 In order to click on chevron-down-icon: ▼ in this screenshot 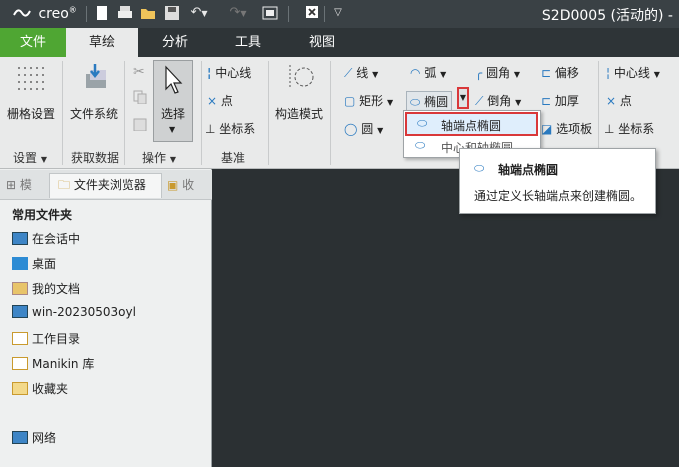, I will do `click(172, 129)`.